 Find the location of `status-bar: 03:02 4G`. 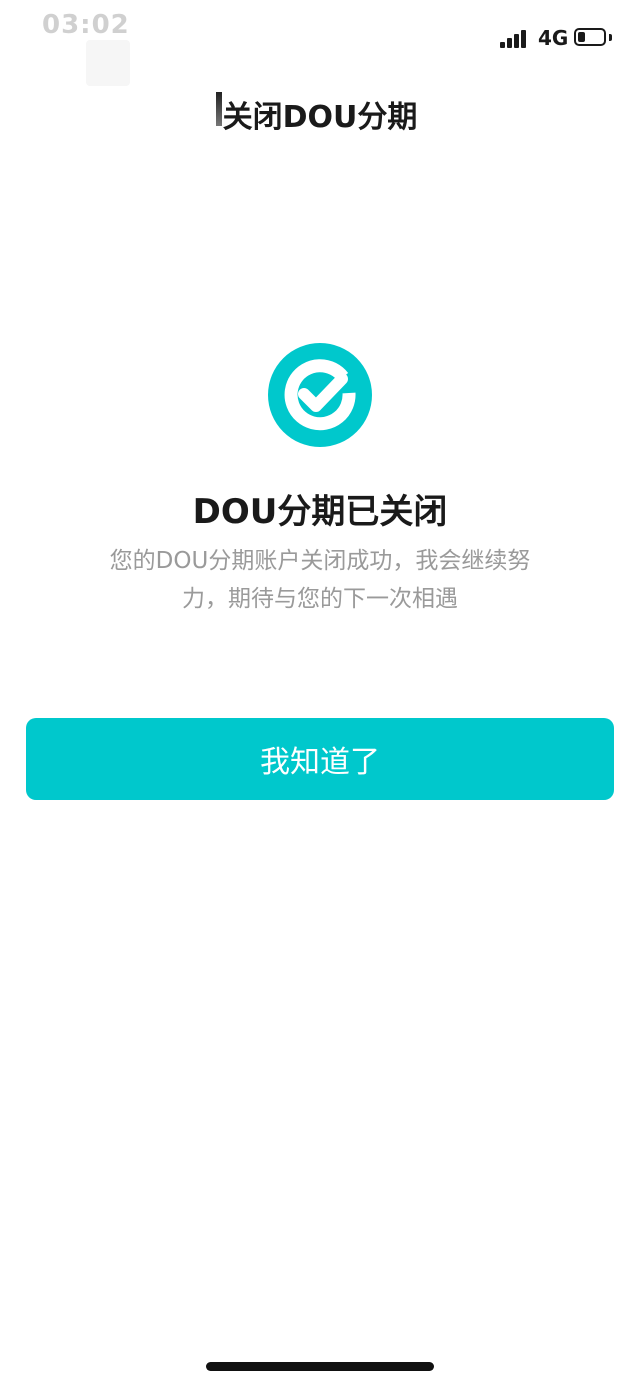

status-bar: 03:02 4G is located at coordinates (320, 43).